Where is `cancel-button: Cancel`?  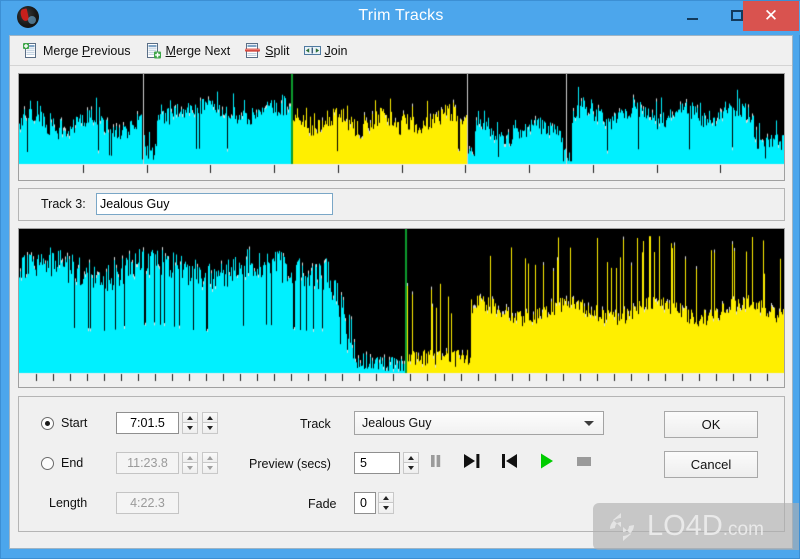
cancel-button: Cancel is located at coordinates (711, 464).